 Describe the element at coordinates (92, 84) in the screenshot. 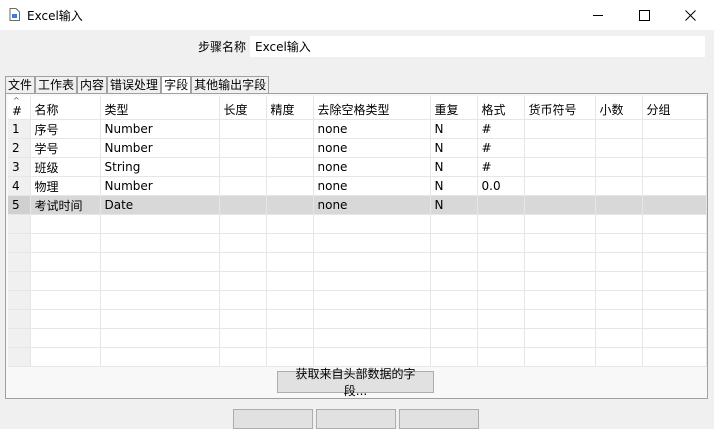

I see `tab-content: 内容` at that location.